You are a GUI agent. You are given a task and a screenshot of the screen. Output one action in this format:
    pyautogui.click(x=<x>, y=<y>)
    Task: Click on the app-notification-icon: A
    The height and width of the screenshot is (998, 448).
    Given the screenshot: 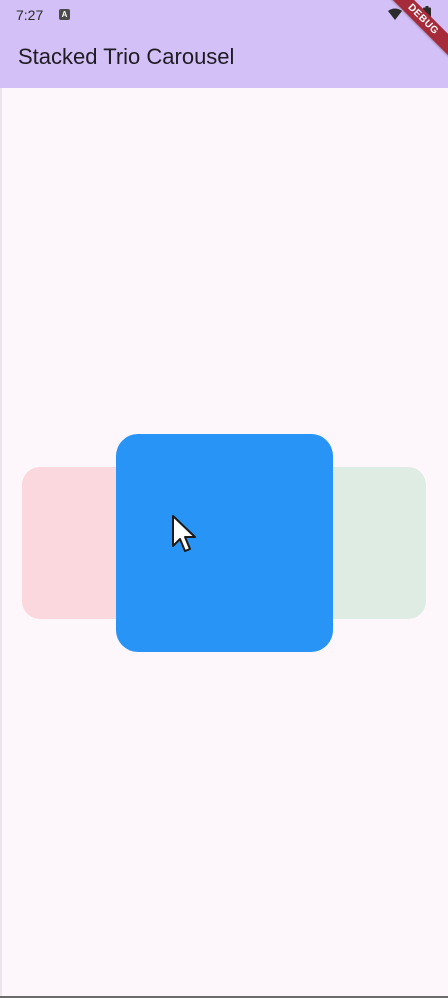 What is the action you would take?
    pyautogui.click(x=64, y=14)
    